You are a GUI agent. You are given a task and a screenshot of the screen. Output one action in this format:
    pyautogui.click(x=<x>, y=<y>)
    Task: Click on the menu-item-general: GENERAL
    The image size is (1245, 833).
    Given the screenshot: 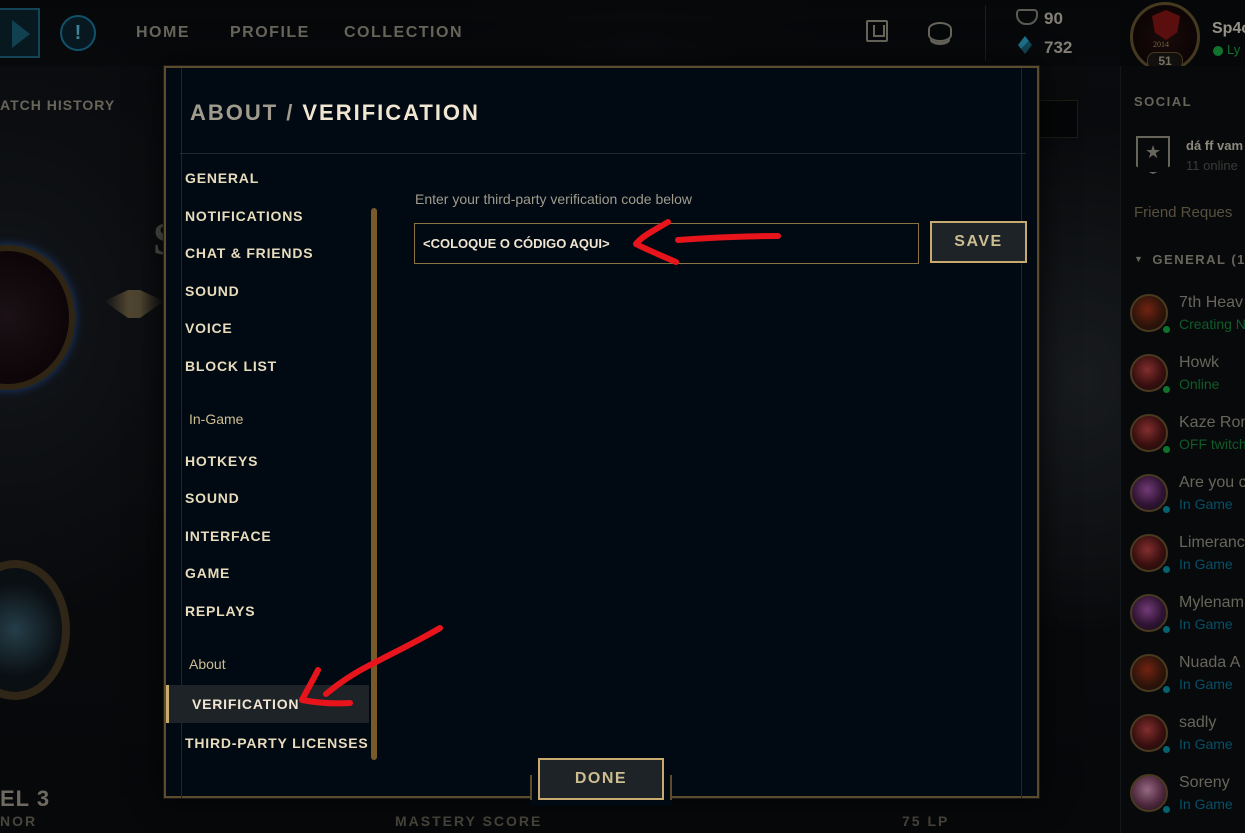 What is the action you would take?
    pyautogui.click(x=222, y=178)
    